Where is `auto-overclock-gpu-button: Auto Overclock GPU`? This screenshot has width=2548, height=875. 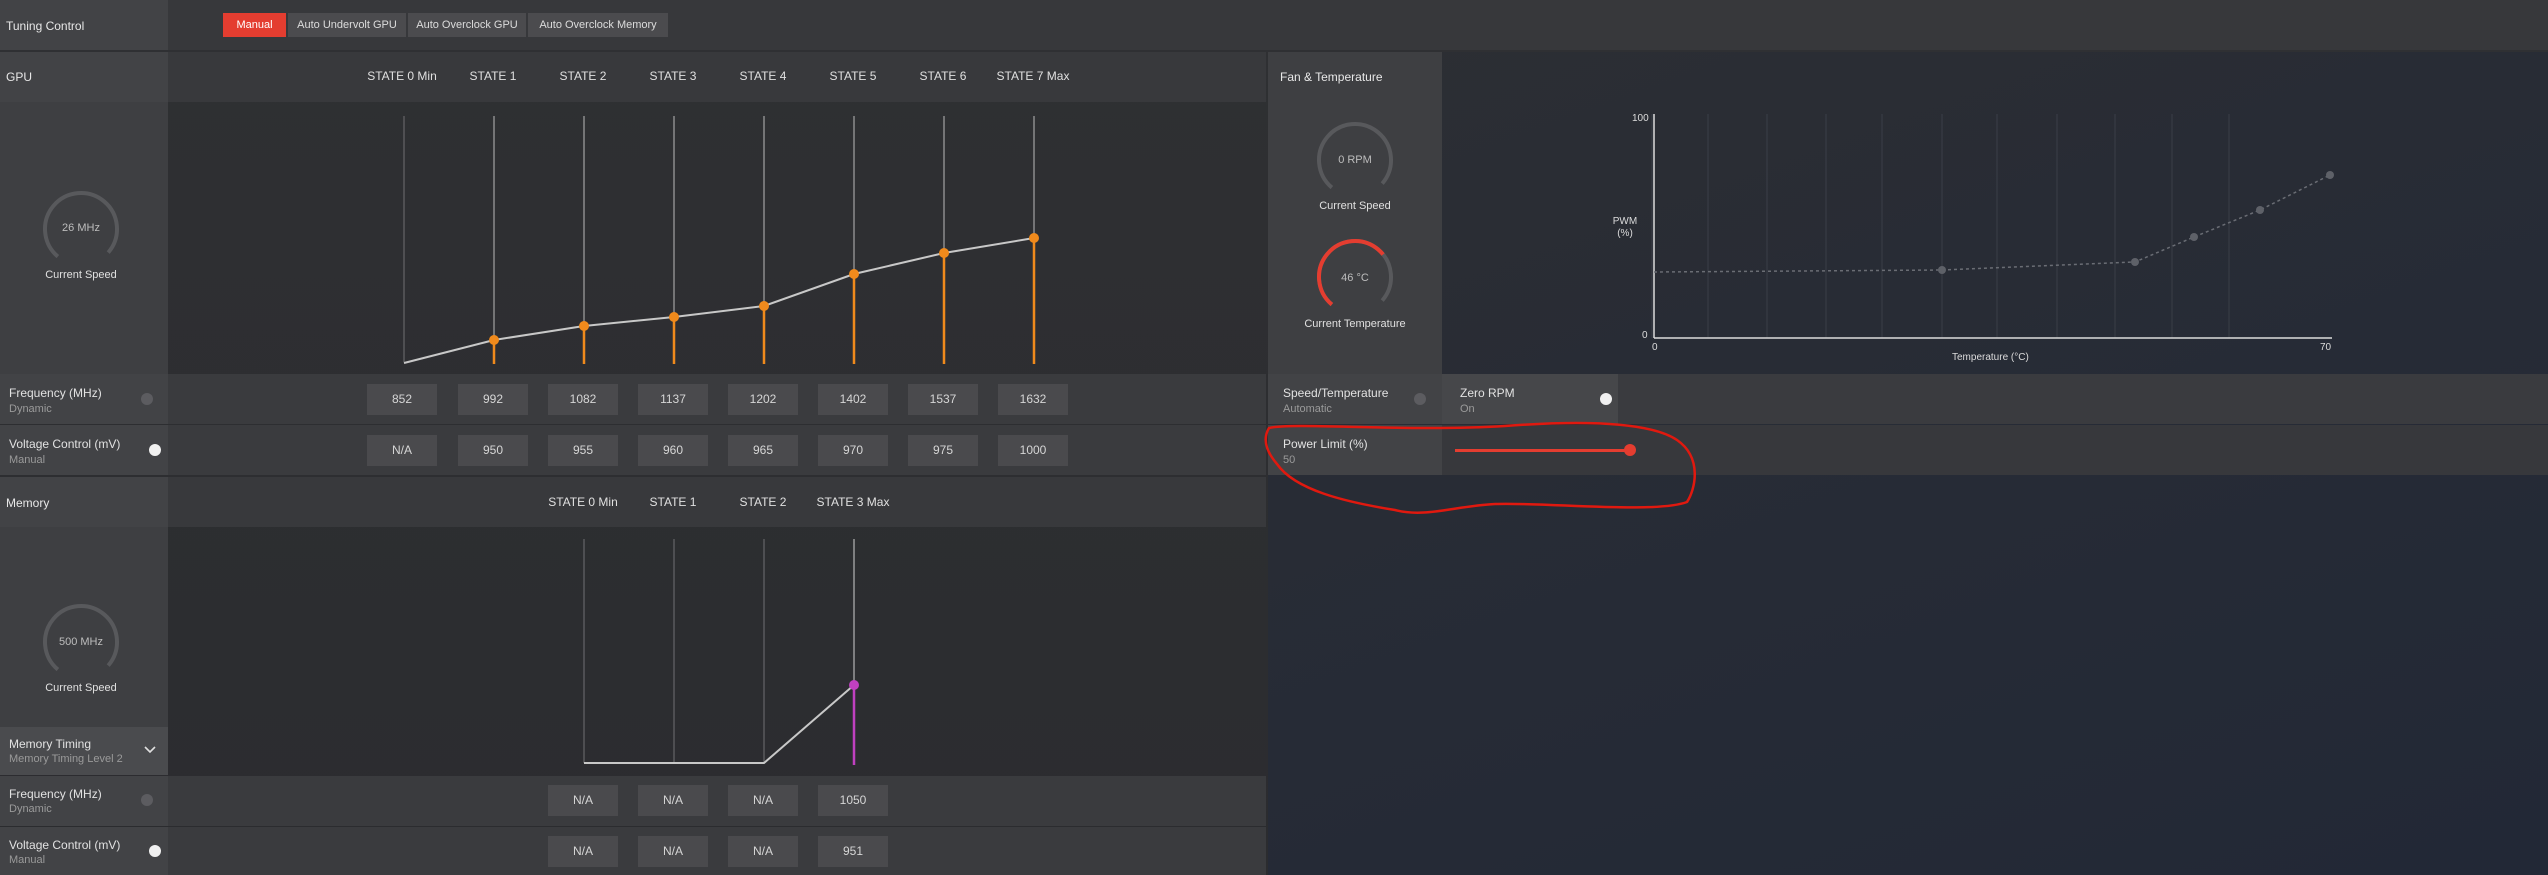 auto-overclock-gpu-button: Auto Overclock GPU is located at coordinates (467, 25).